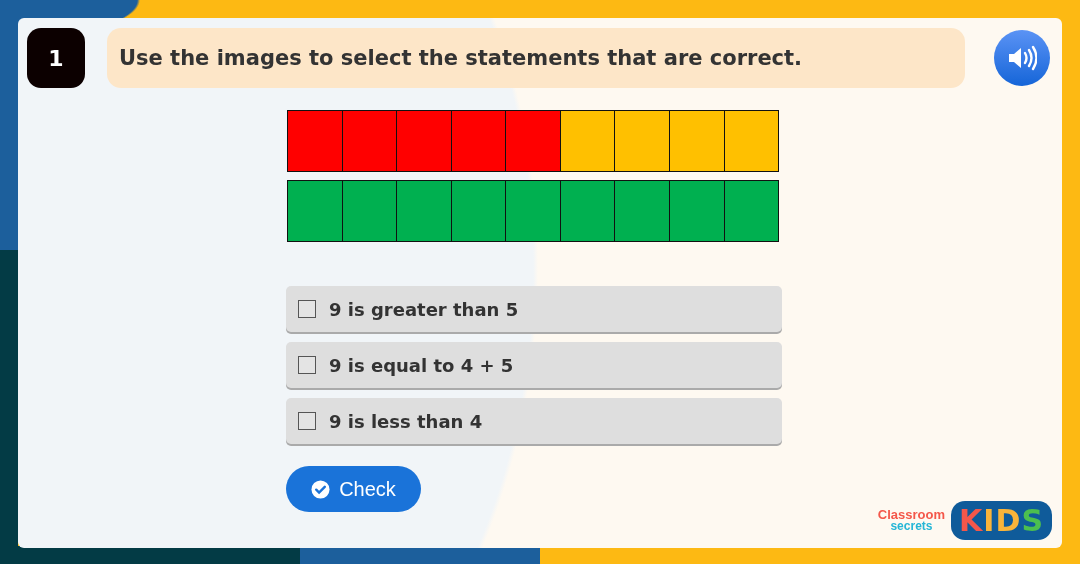  What do you see at coordinates (534, 365) in the screenshot?
I see `answer-option: 9 is equal to 4 + 5` at bounding box center [534, 365].